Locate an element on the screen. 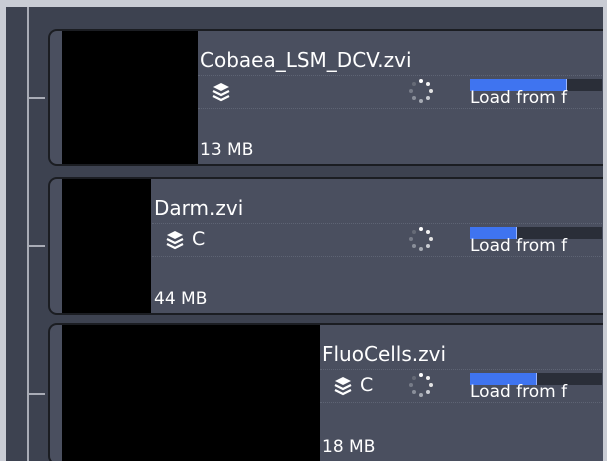 The height and width of the screenshot is (461, 607). file-name: FluoCells.zvi is located at coordinates (384, 354).